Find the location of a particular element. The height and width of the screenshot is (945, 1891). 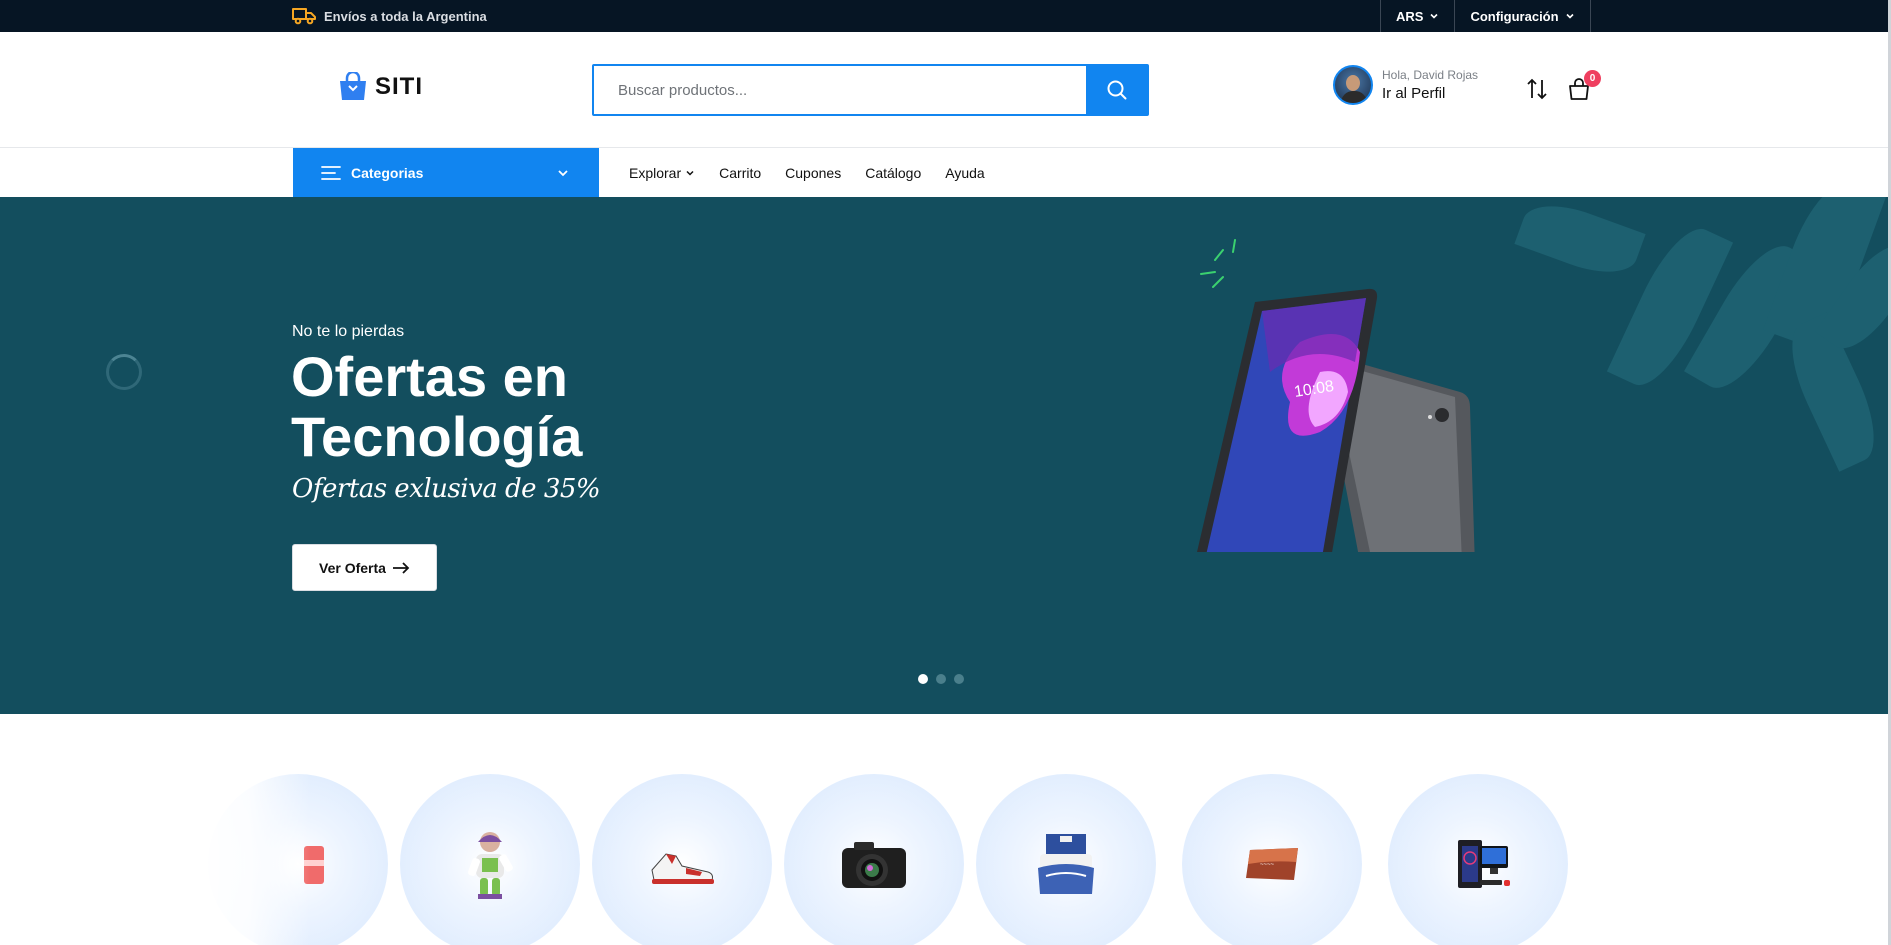

settings-select: Configuración is located at coordinates (1522, 16).